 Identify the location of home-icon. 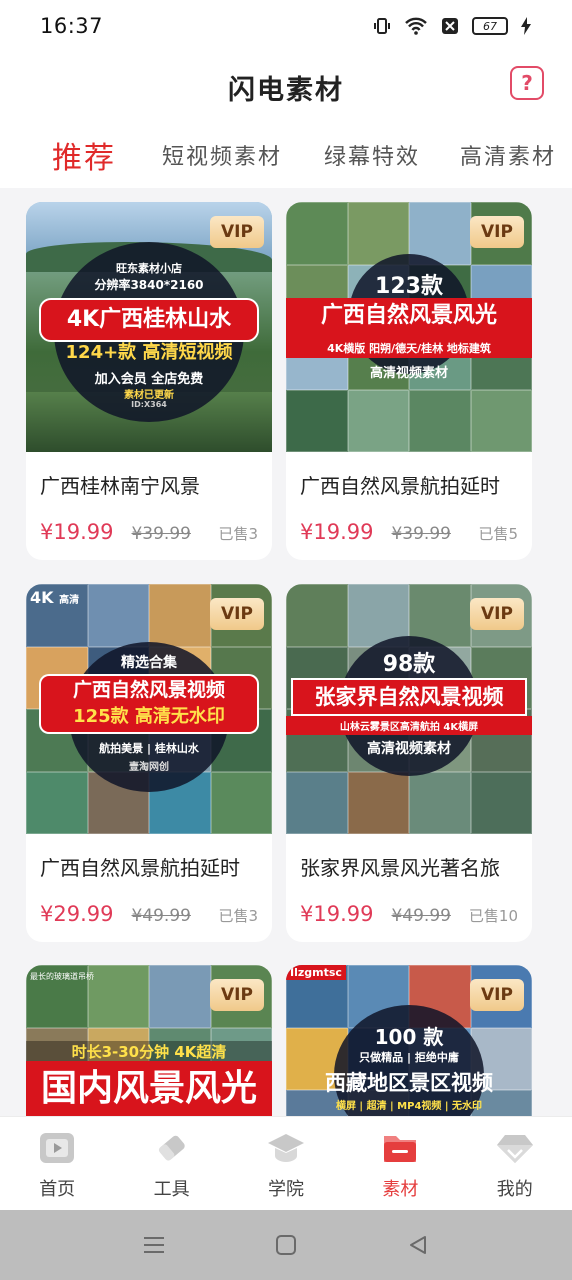
(286, 1245).